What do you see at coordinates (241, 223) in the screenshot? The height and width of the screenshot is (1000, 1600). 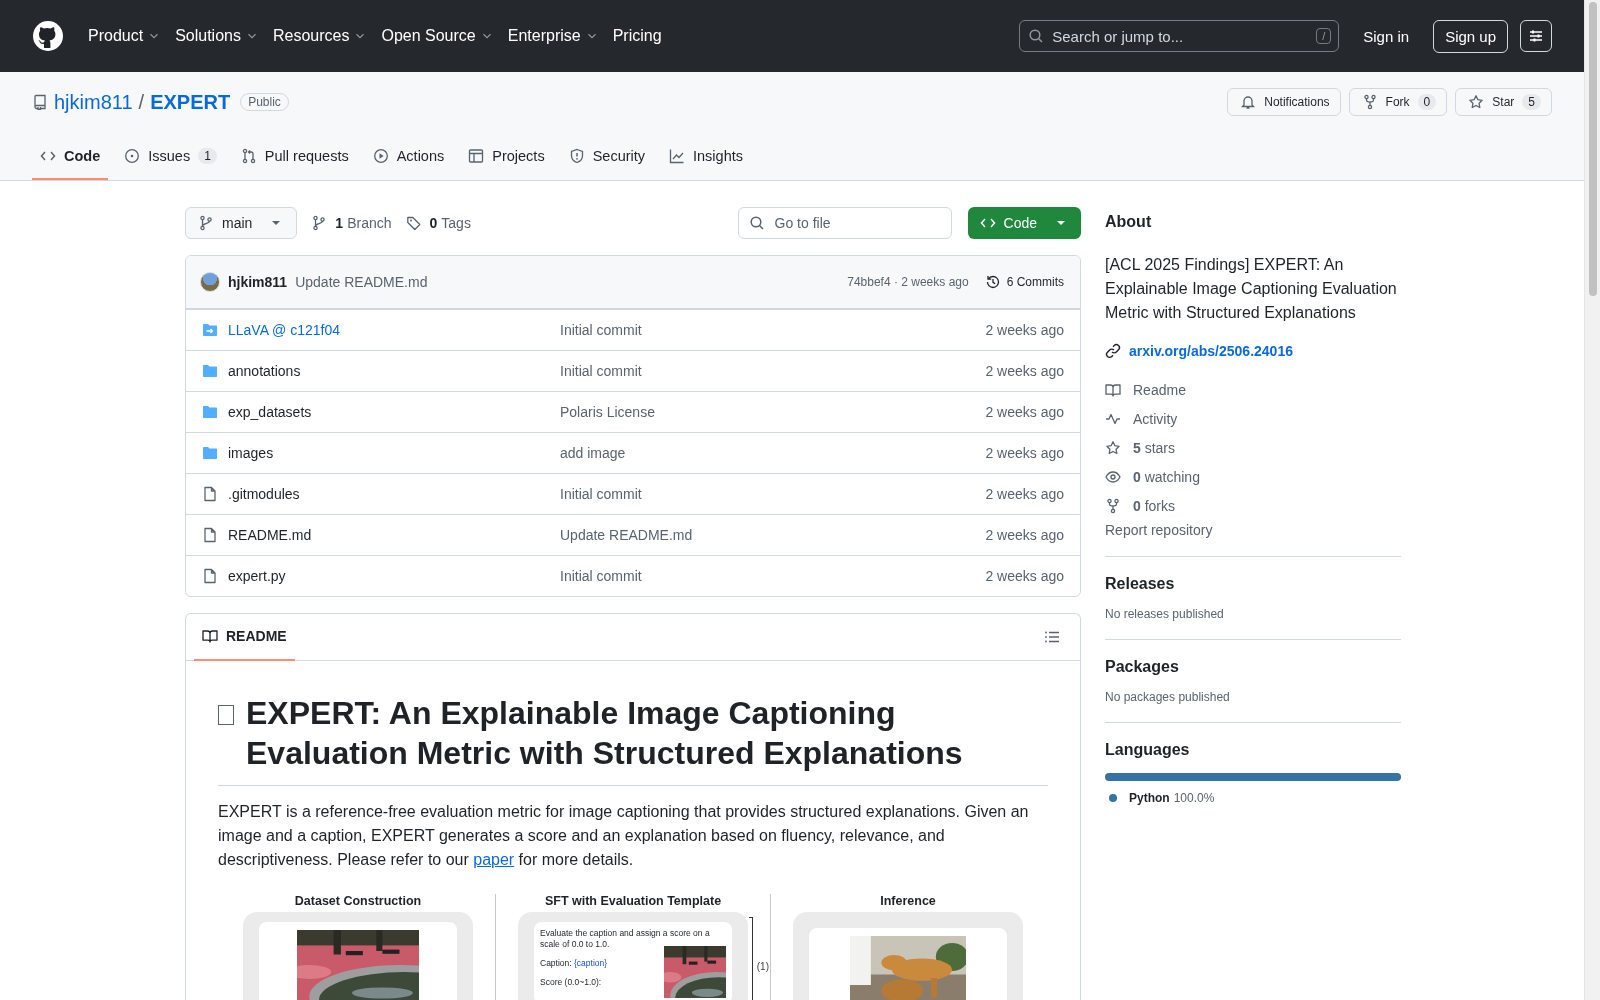 I see `branch-selector: main` at bounding box center [241, 223].